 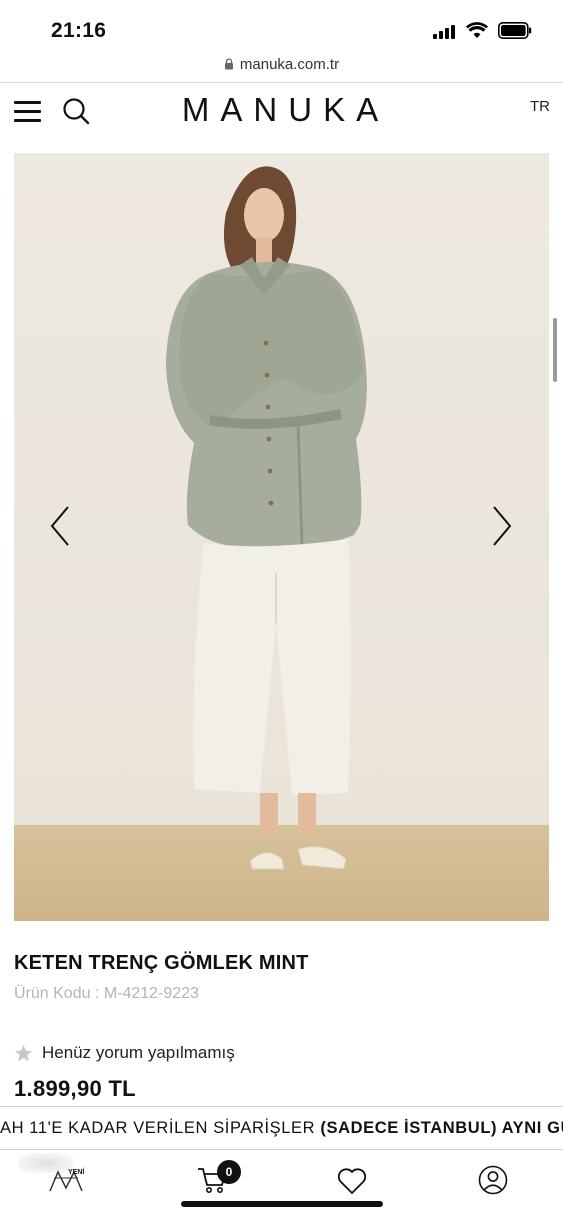 What do you see at coordinates (60, 526) in the screenshot?
I see `previous-image-arrow-icon` at bounding box center [60, 526].